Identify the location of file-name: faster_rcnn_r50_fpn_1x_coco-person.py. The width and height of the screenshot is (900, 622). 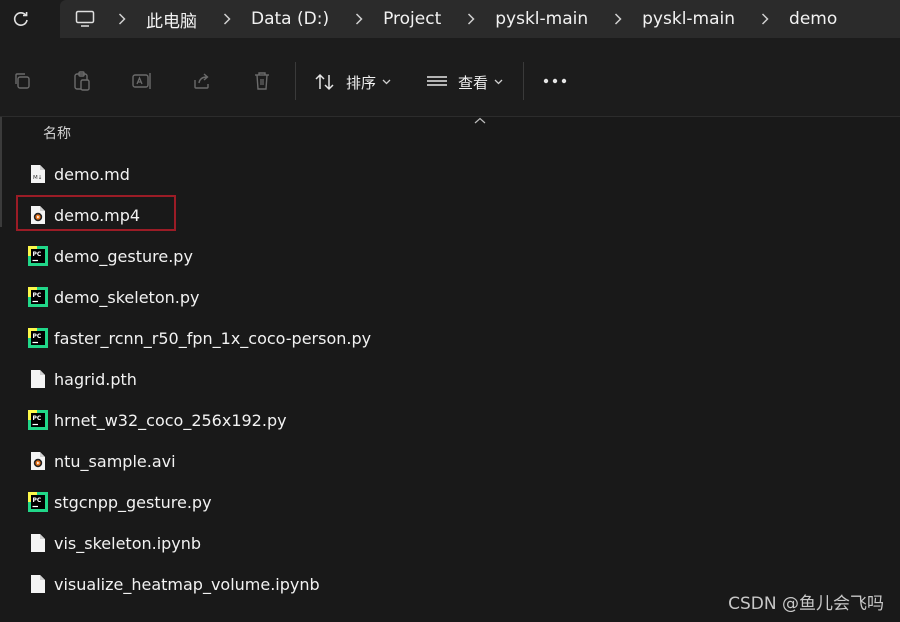
(213, 338).